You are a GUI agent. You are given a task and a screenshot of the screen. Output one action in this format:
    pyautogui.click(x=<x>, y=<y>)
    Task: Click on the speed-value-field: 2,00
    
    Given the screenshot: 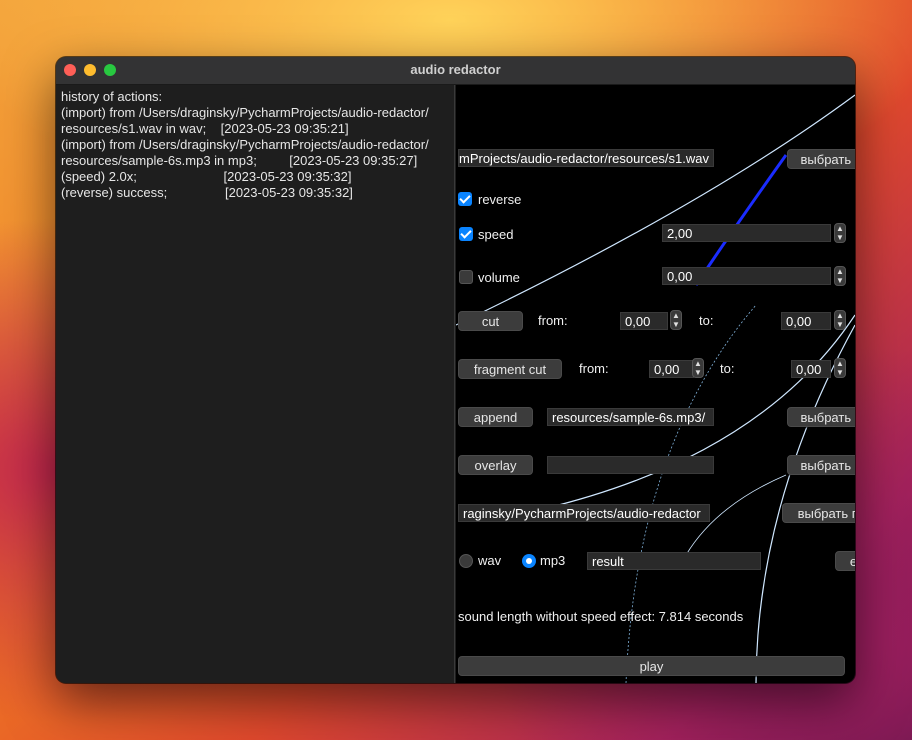 What is the action you would take?
    pyautogui.click(x=746, y=233)
    